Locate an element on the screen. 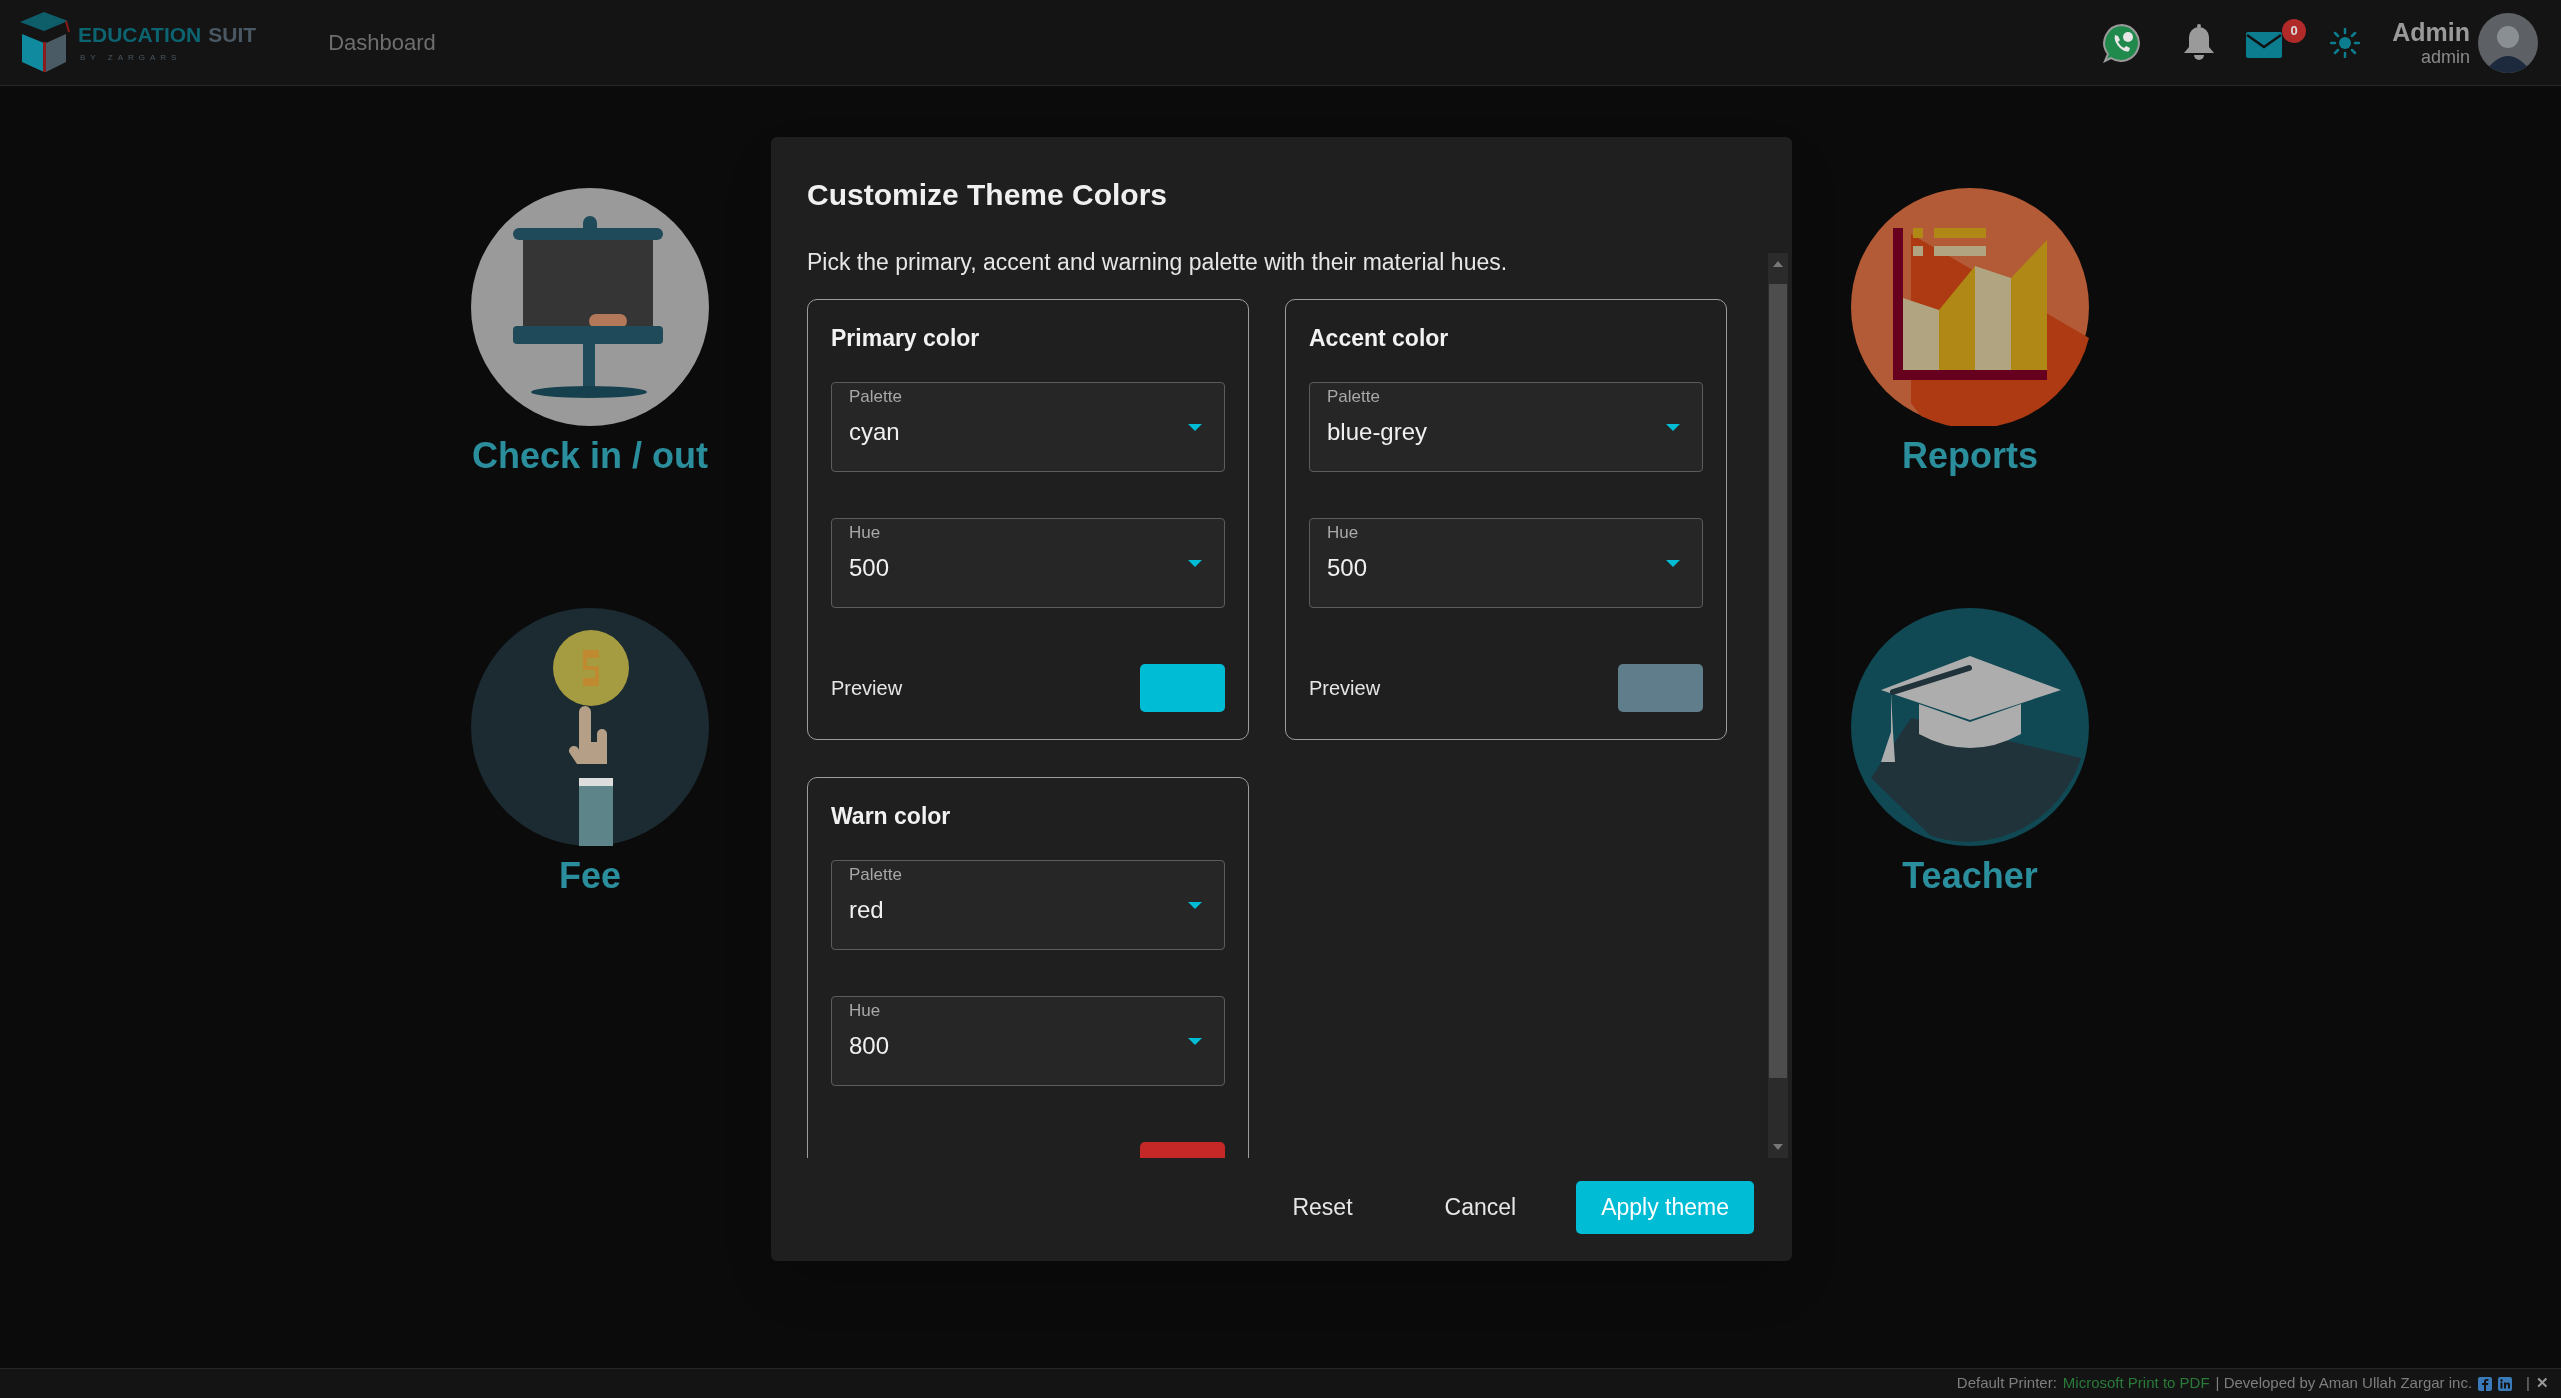 The height and width of the screenshot is (1398, 2561). text-button: Reset is located at coordinates (1322, 1207).